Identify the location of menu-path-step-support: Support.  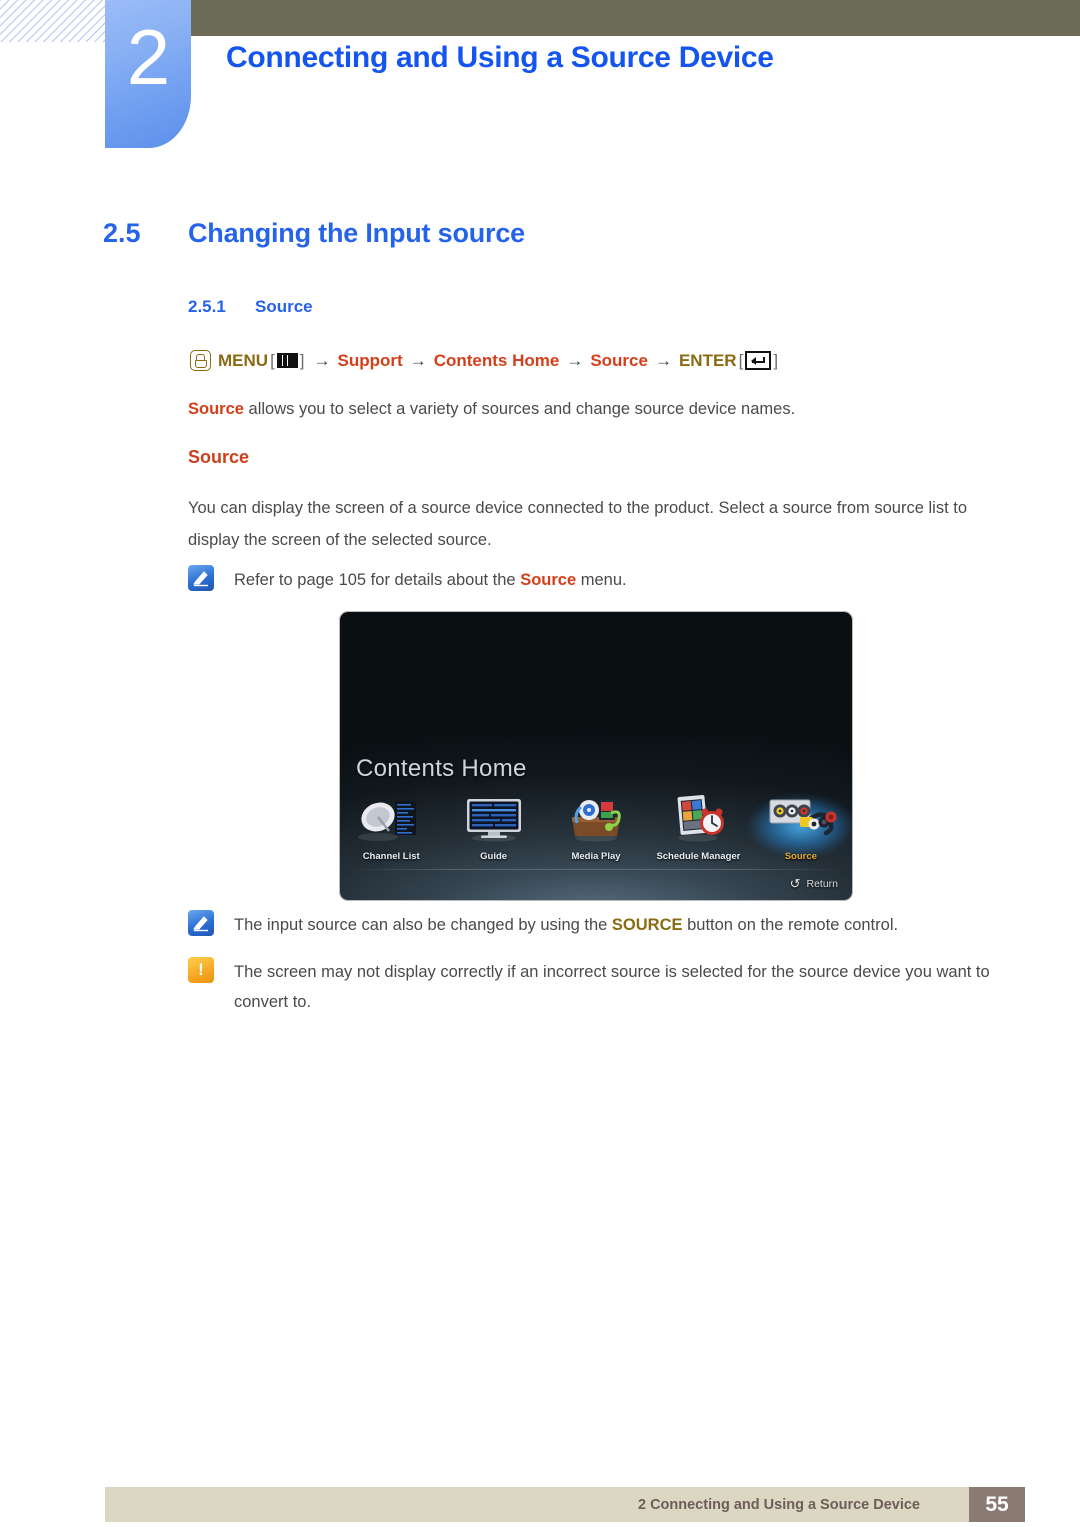
(370, 360).